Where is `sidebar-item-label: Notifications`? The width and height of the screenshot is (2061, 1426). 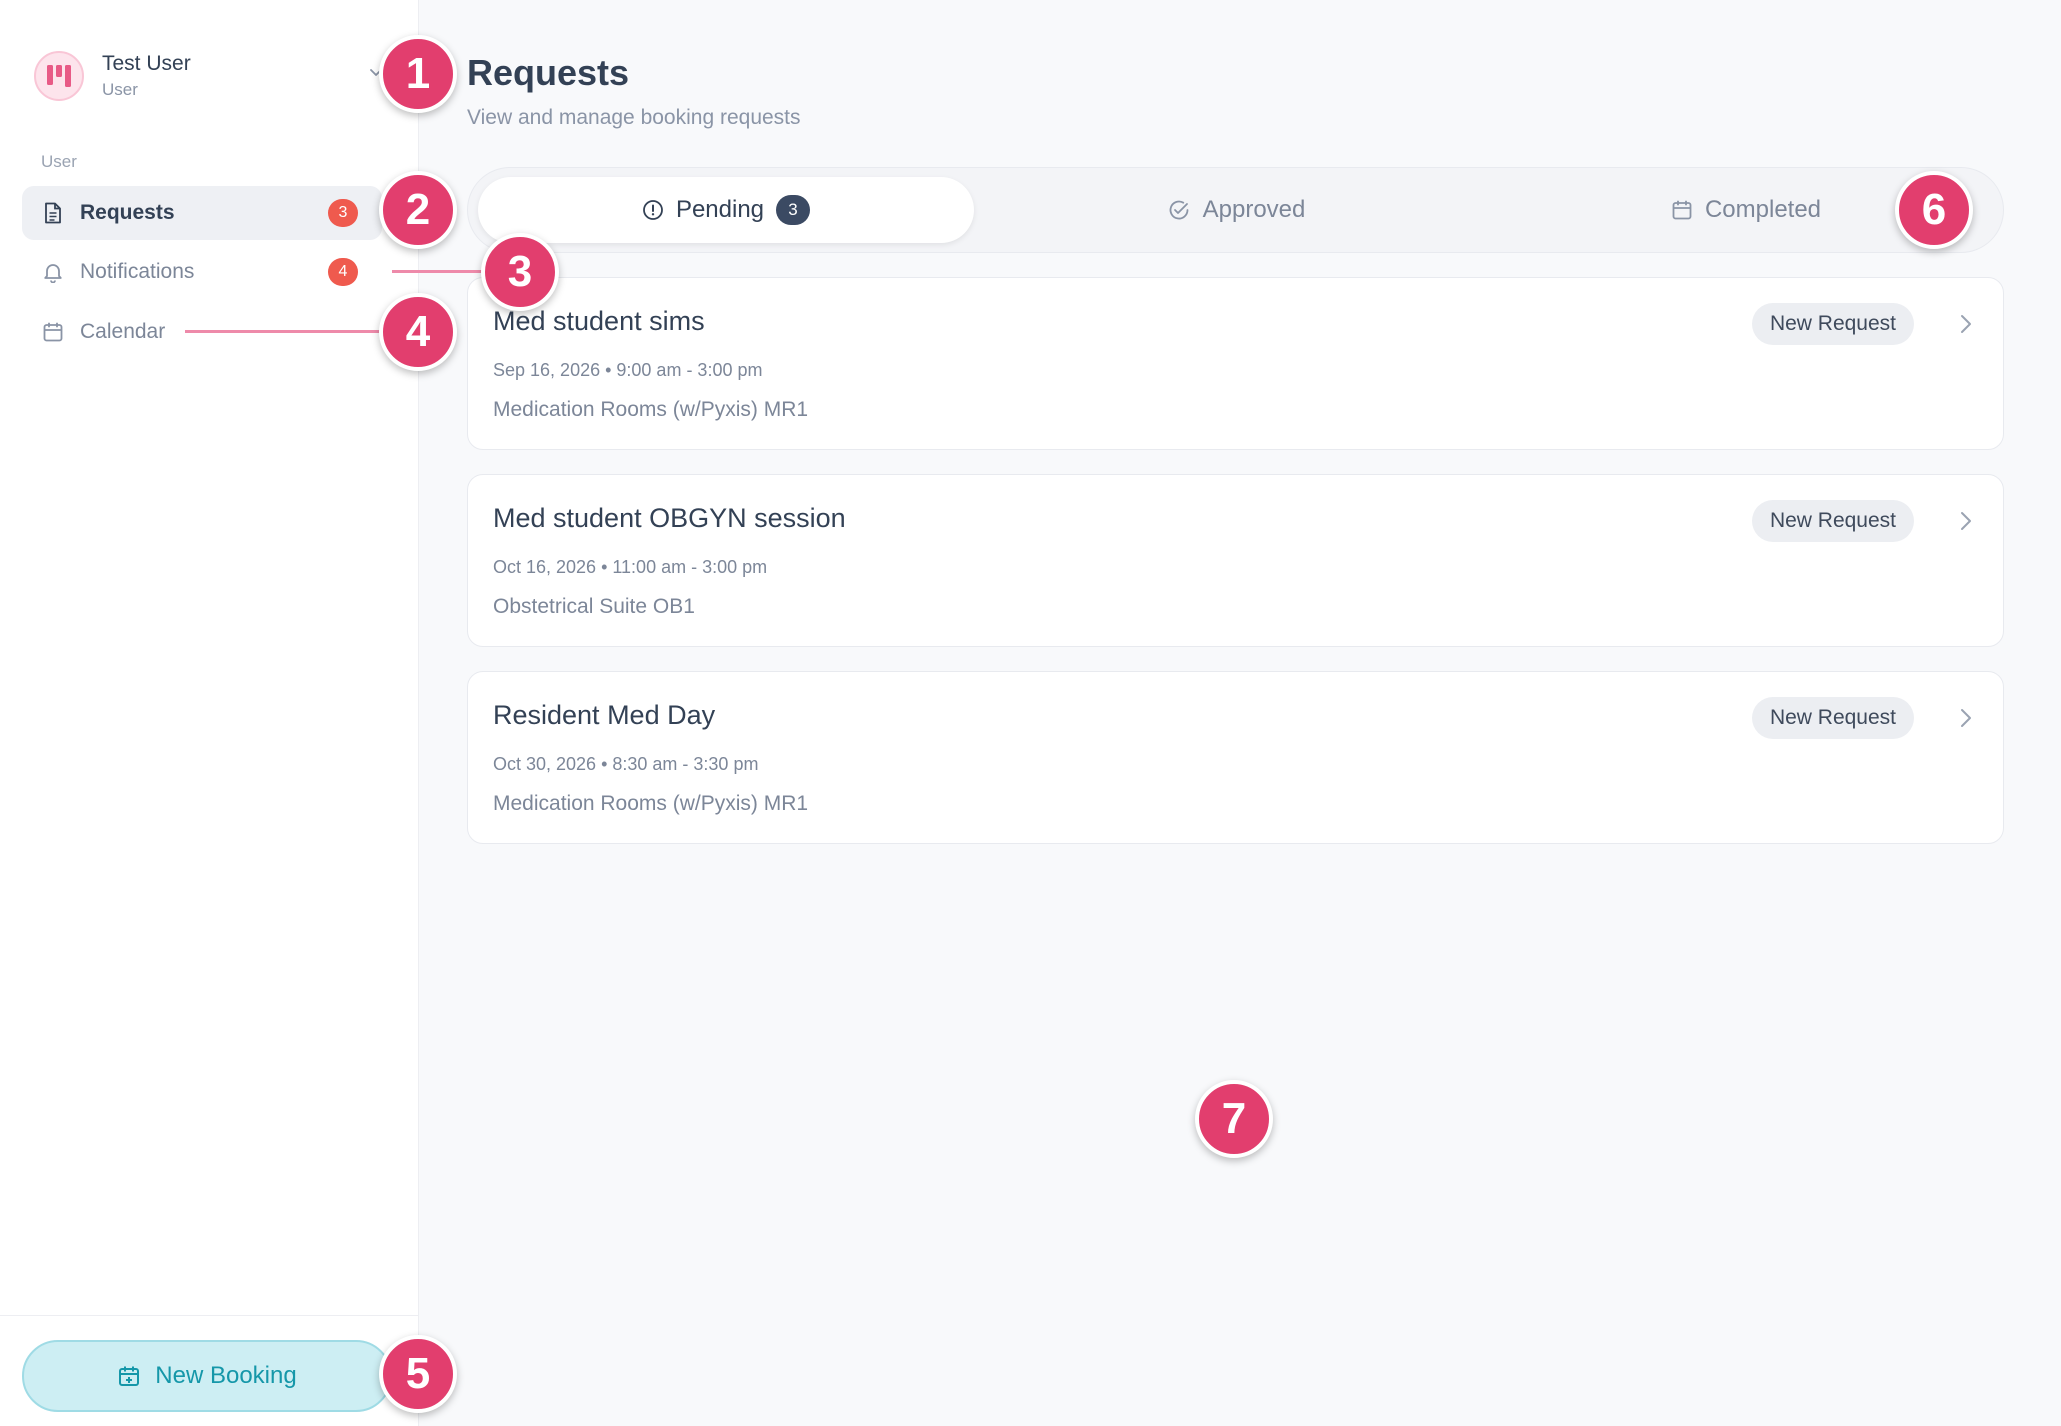
sidebar-item-label: Notifications is located at coordinates (137, 271).